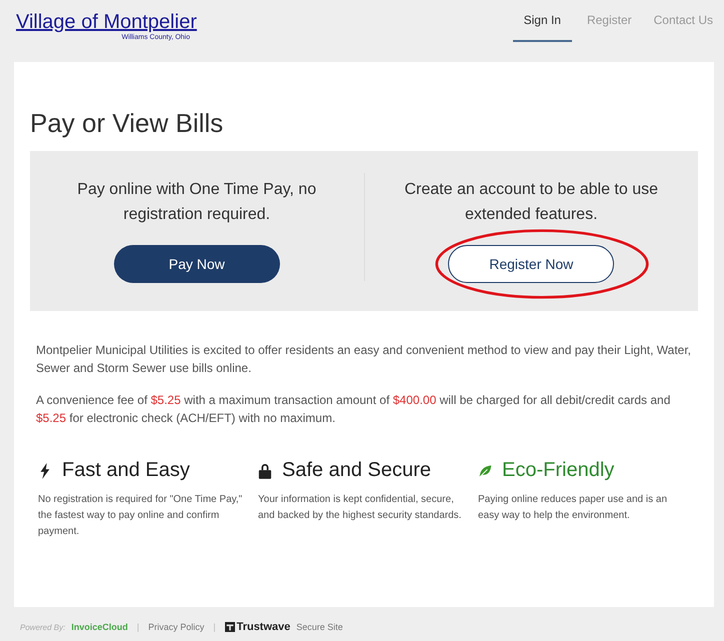 This screenshot has width=724, height=641. I want to click on feature-text: Paying online reduces paper use and is an easy way to help the environment., so click(573, 508).